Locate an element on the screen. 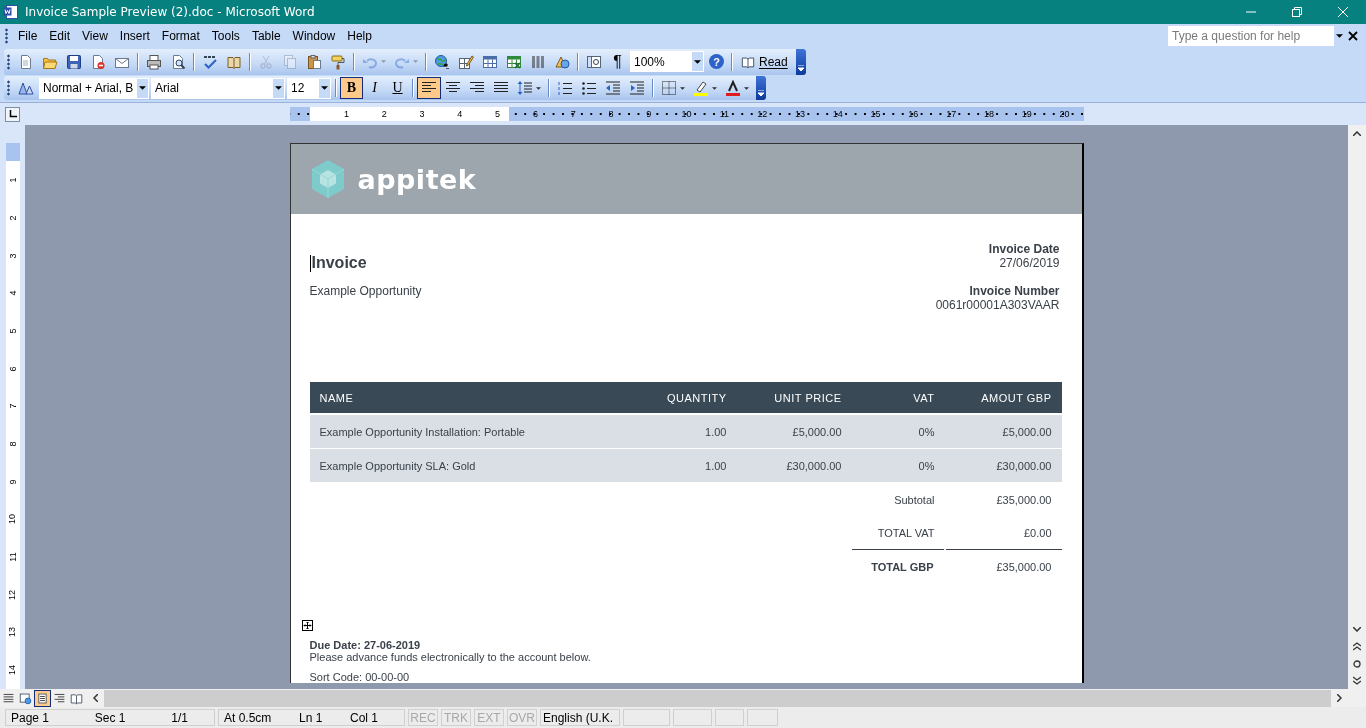  menu-item: Format is located at coordinates (180, 35).